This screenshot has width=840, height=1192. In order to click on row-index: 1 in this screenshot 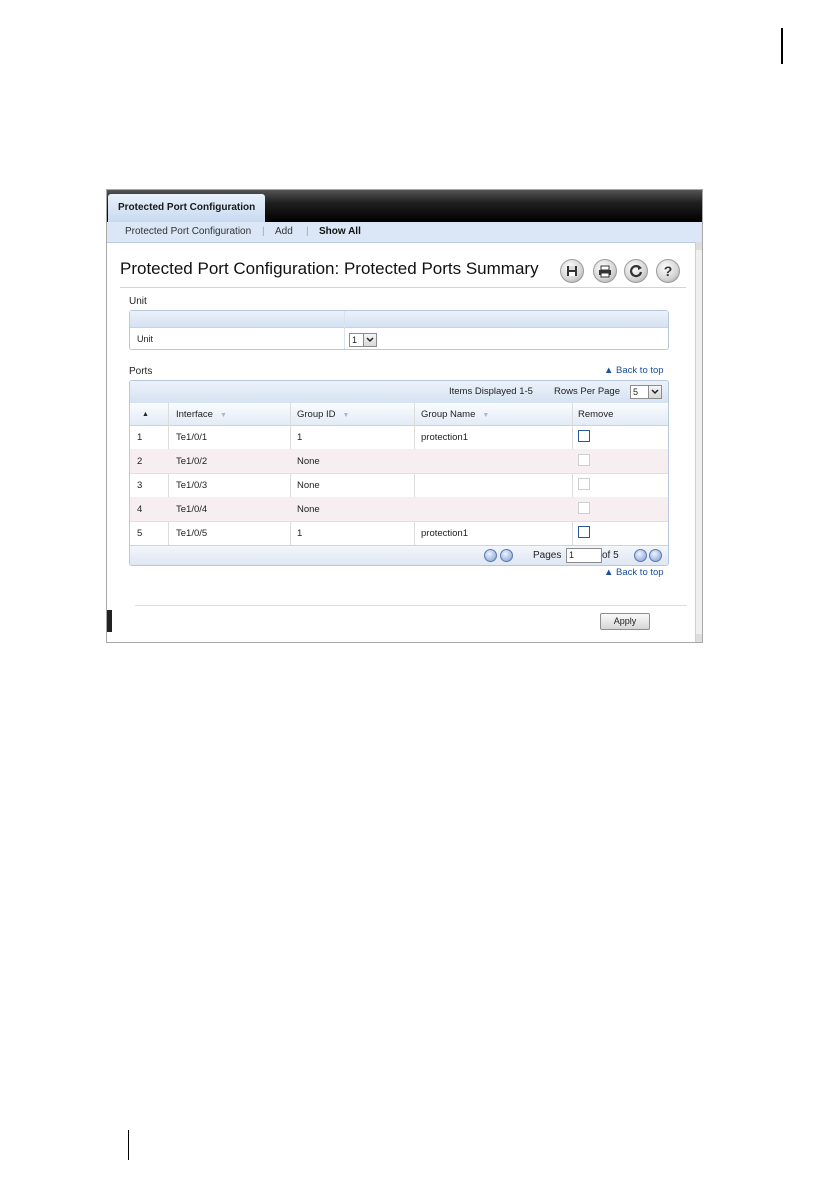, I will do `click(140, 437)`.